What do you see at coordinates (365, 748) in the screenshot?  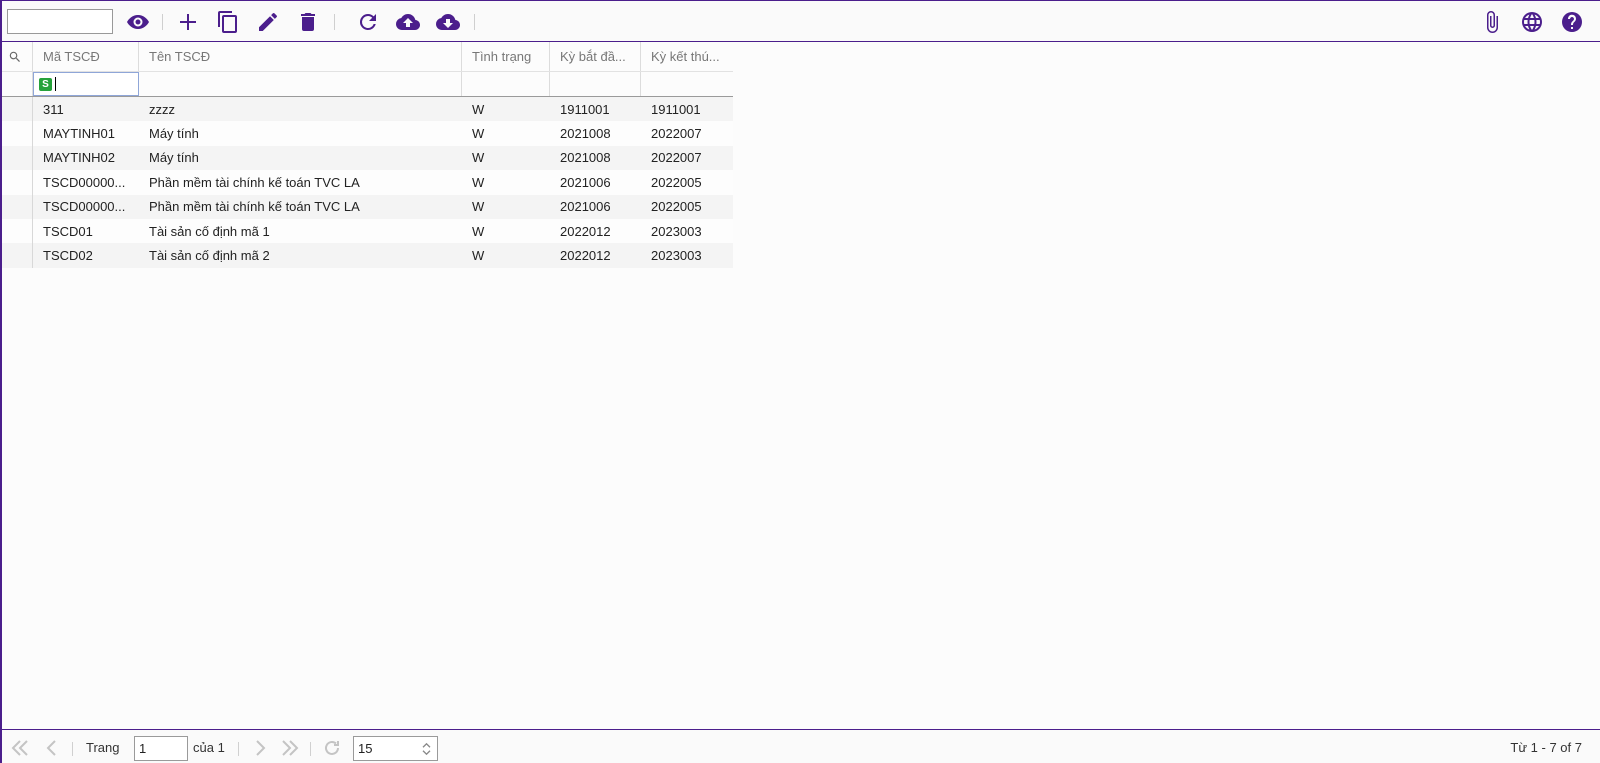 I see `page-size-value: 15` at bounding box center [365, 748].